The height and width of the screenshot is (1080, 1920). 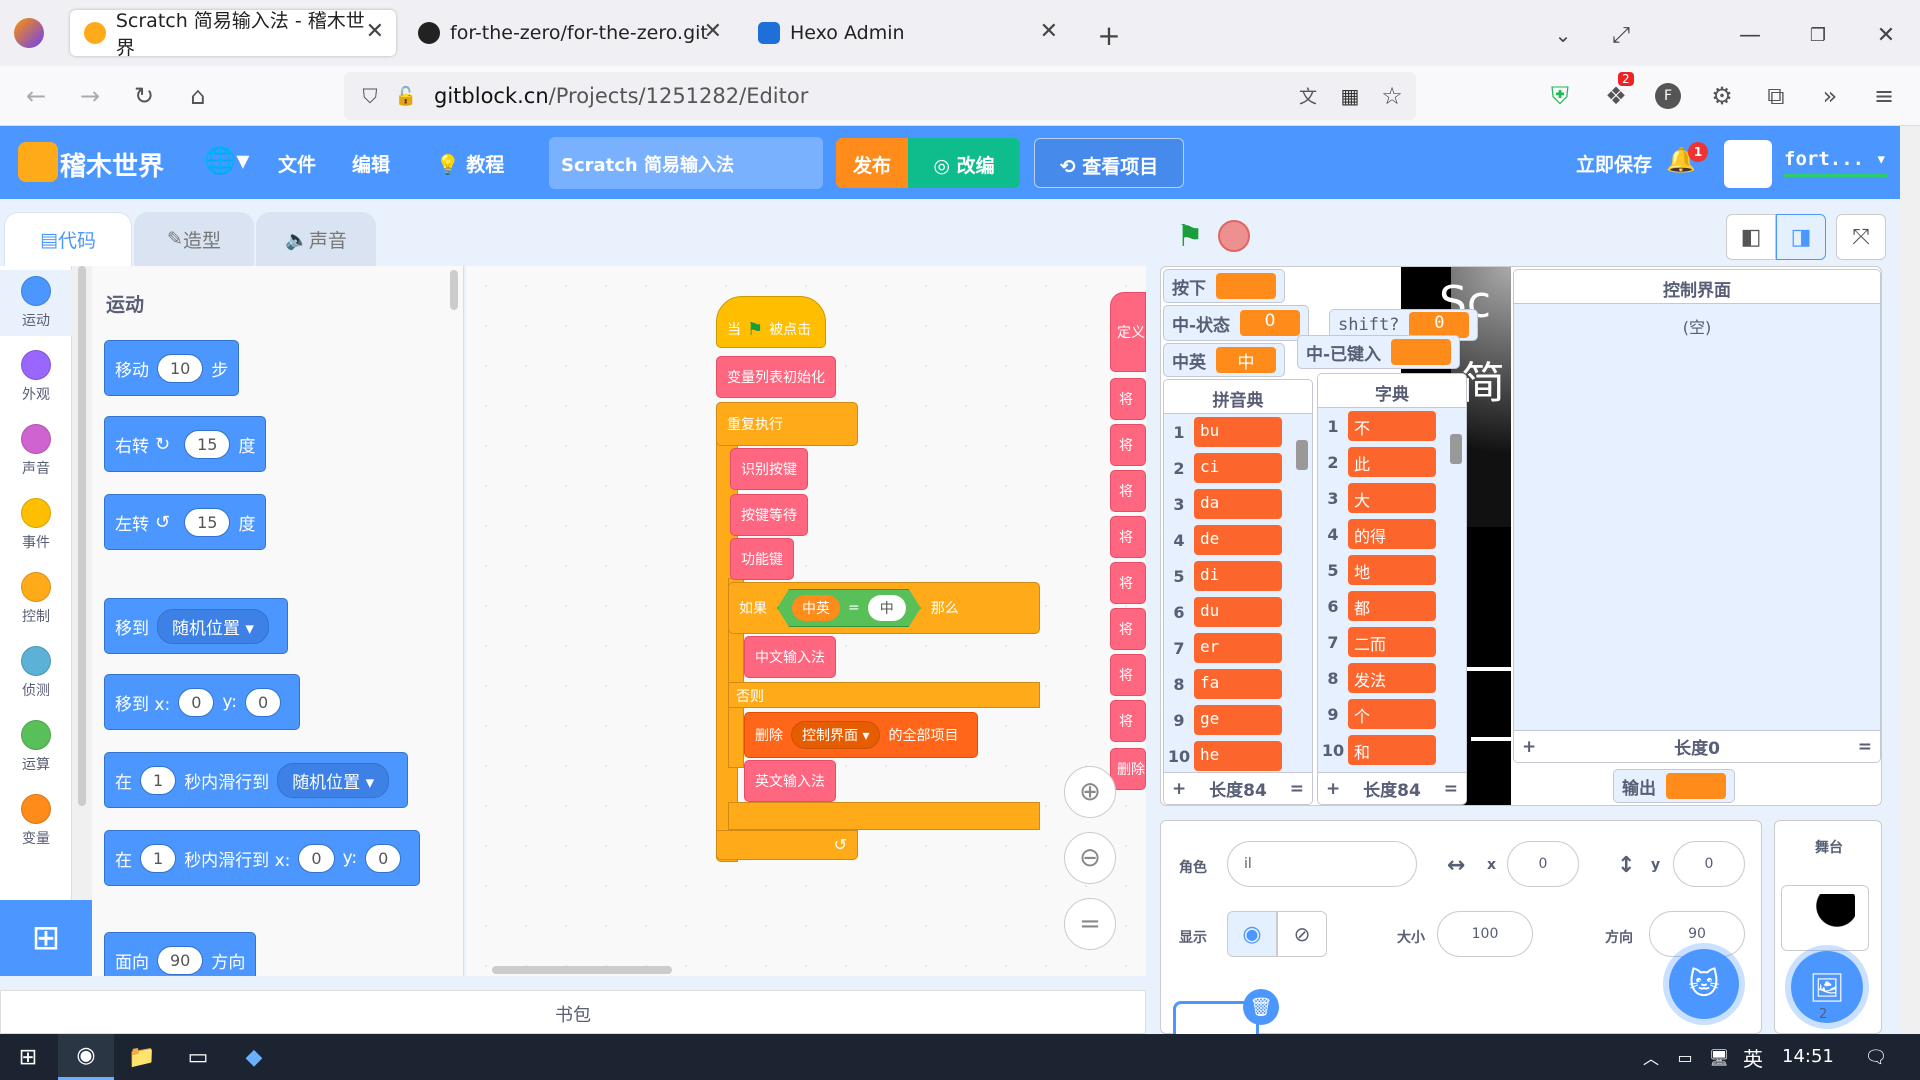 What do you see at coordinates (470, 163) in the screenshot?
I see `tutorials-menu: 💡 教程` at bounding box center [470, 163].